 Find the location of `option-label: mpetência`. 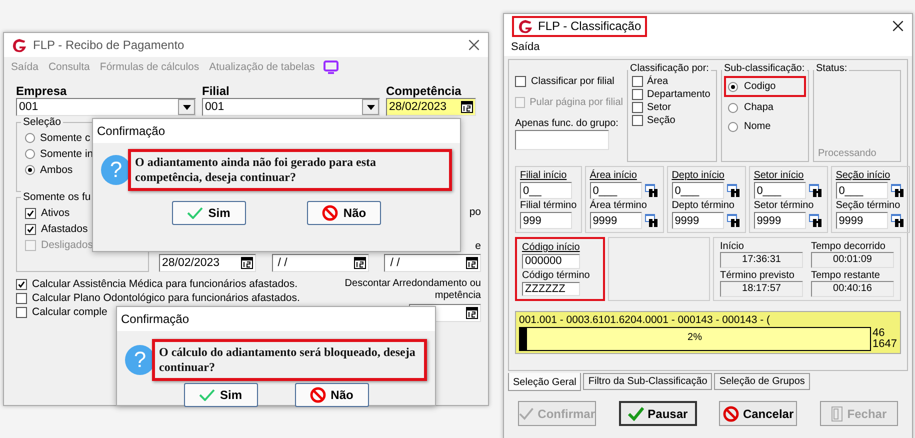

option-label: mpetência is located at coordinates (457, 295).